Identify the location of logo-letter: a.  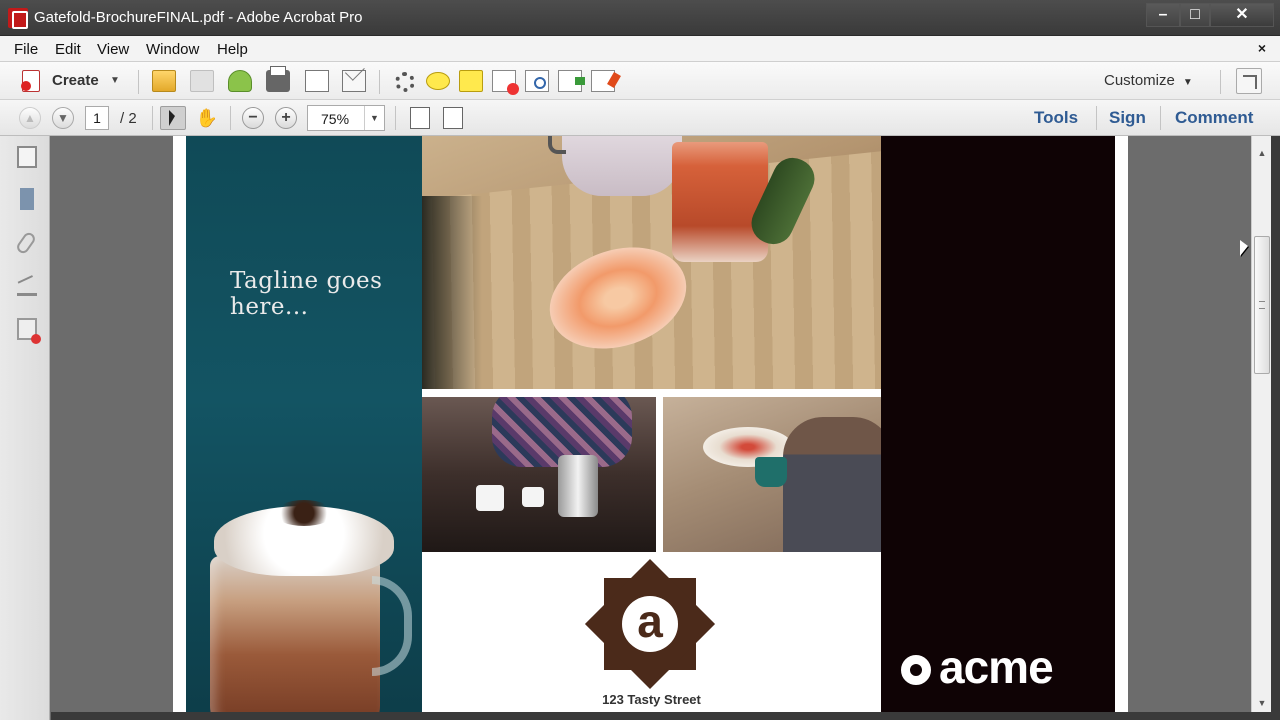
(650, 621).